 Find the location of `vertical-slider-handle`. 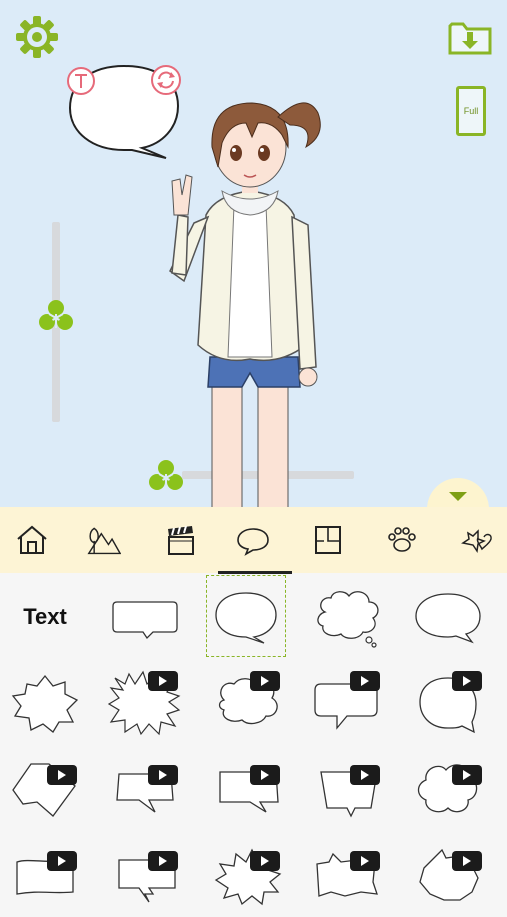

vertical-slider-handle is located at coordinates (56, 316).